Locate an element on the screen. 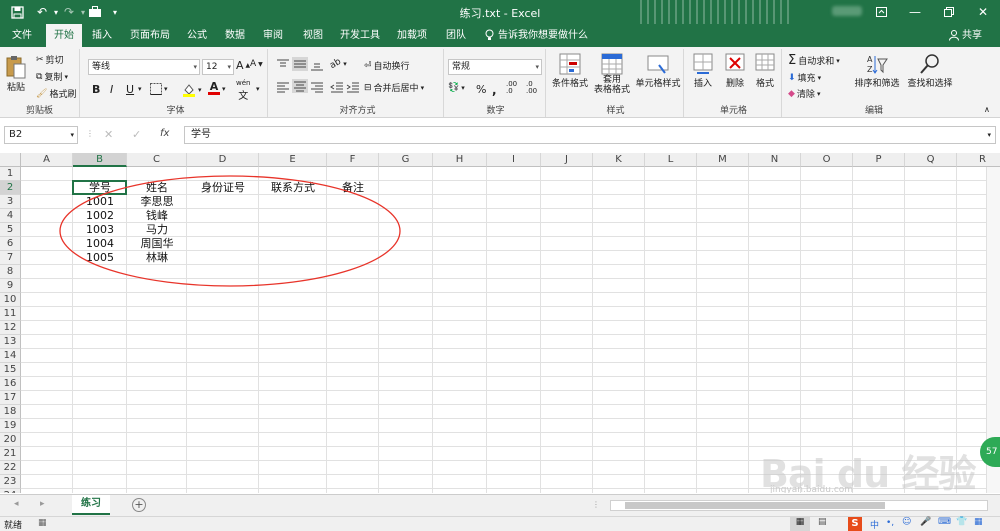 The image size is (1000, 531). bold-button: B is located at coordinates (96, 89).